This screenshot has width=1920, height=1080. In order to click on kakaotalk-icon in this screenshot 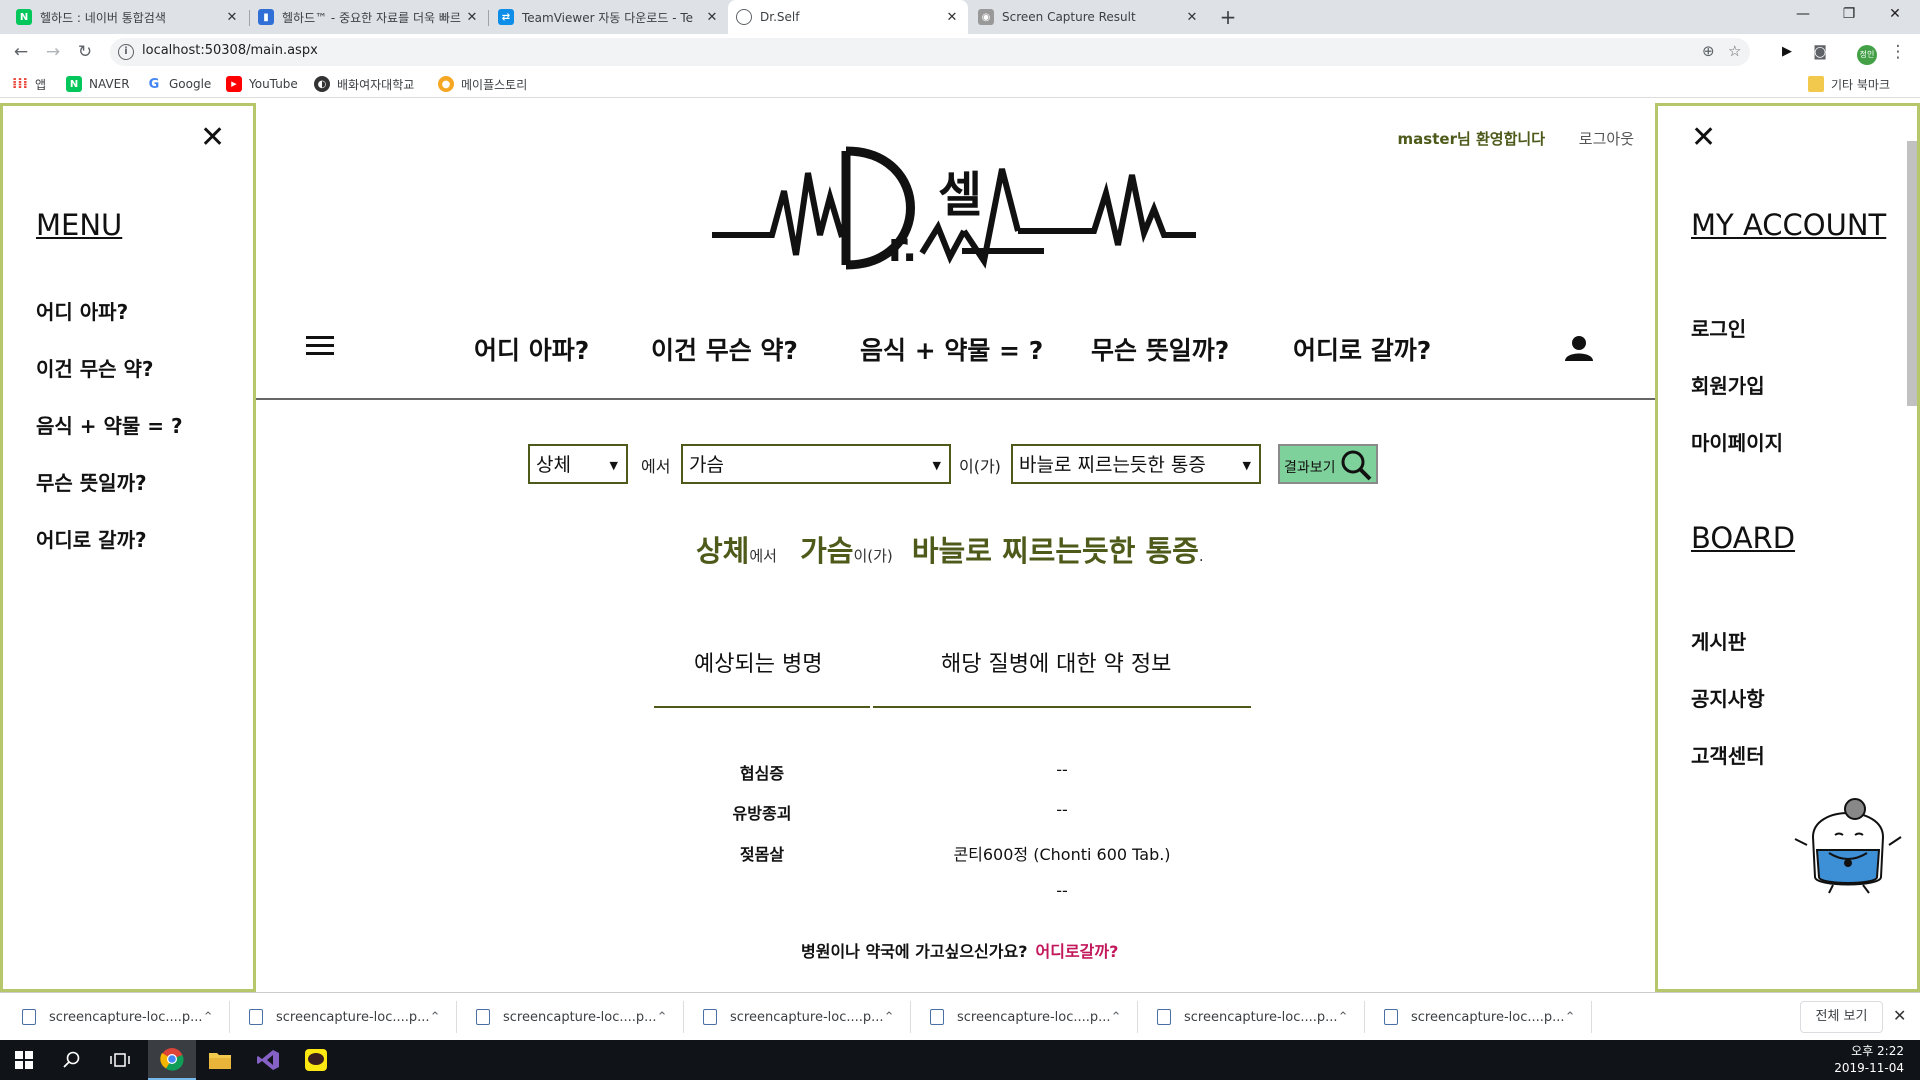, I will do `click(316, 1060)`.